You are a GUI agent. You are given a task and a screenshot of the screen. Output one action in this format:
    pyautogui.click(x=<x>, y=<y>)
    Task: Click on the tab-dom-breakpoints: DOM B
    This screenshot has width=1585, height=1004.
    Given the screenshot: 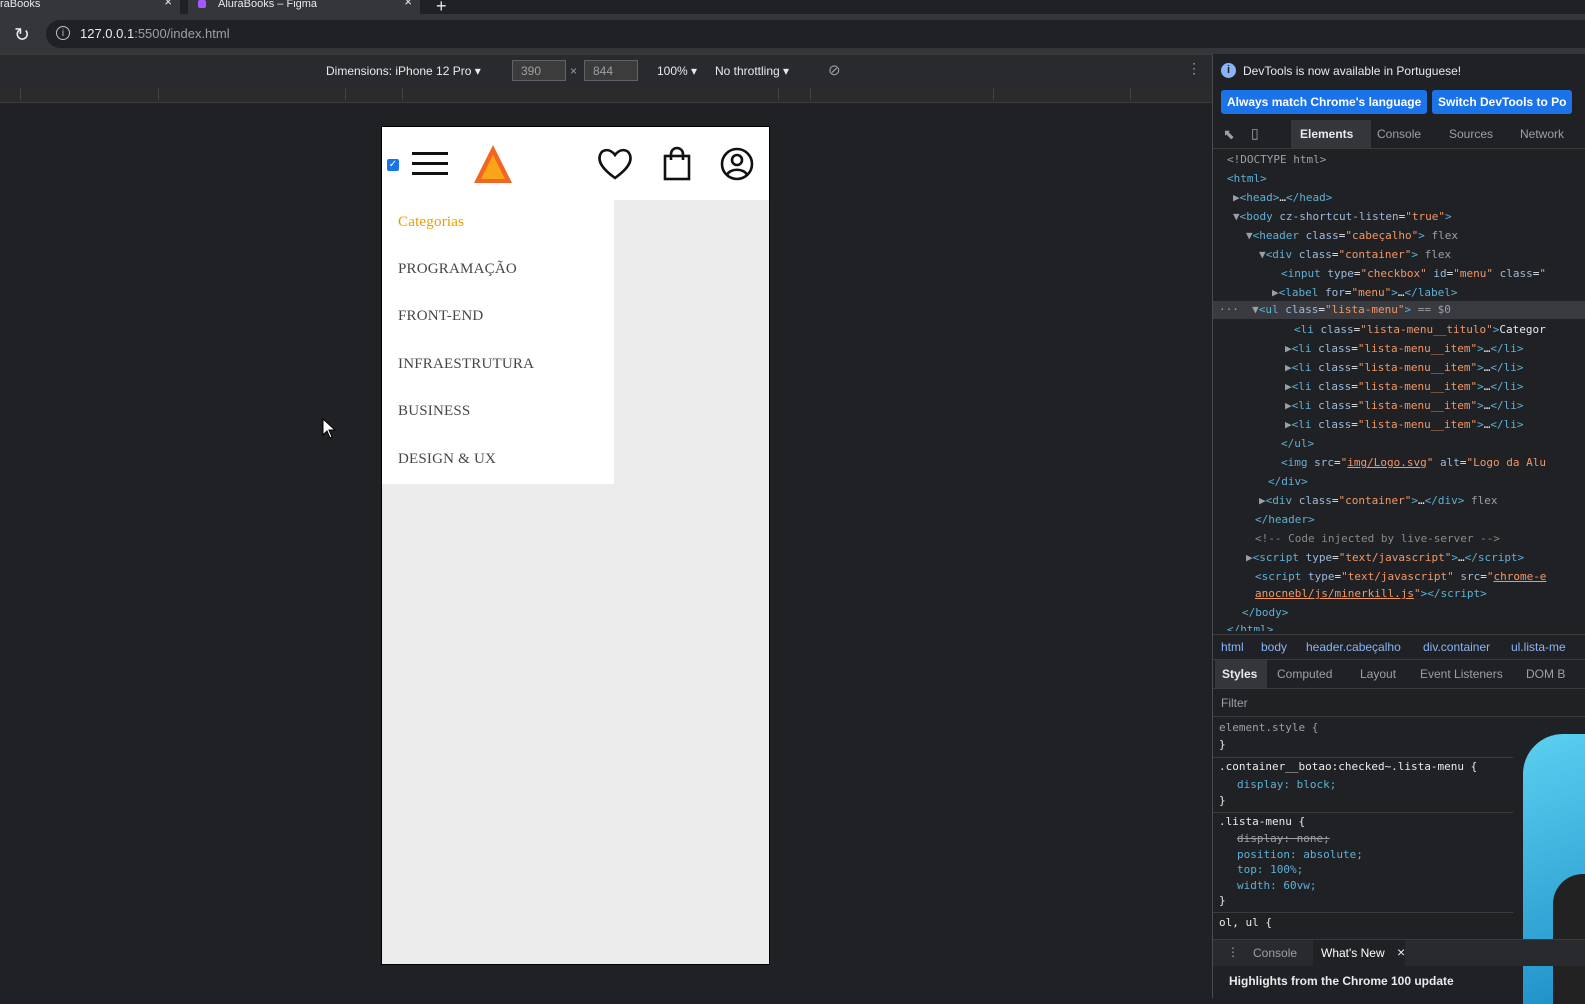 What is the action you would take?
    pyautogui.click(x=1545, y=674)
    